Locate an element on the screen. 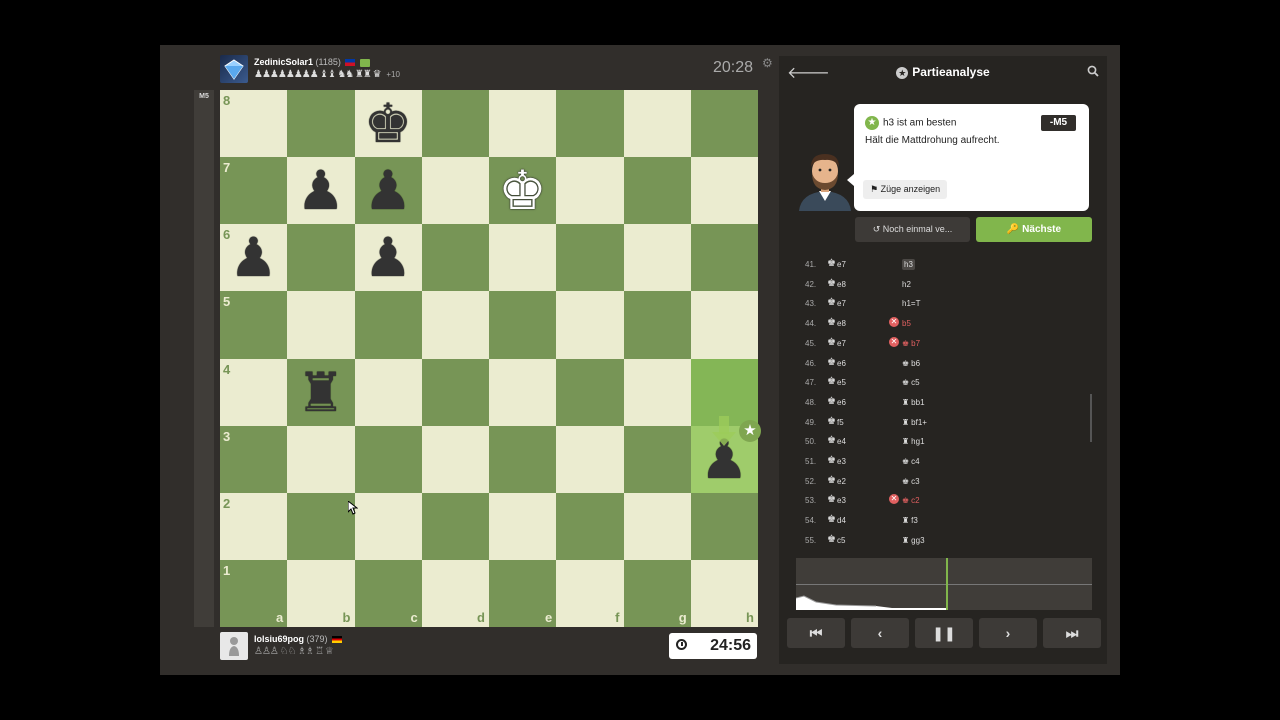 The height and width of the screenshot is (720, 1280). pause-button: ❚❚ is located at coordinates (944, 633).